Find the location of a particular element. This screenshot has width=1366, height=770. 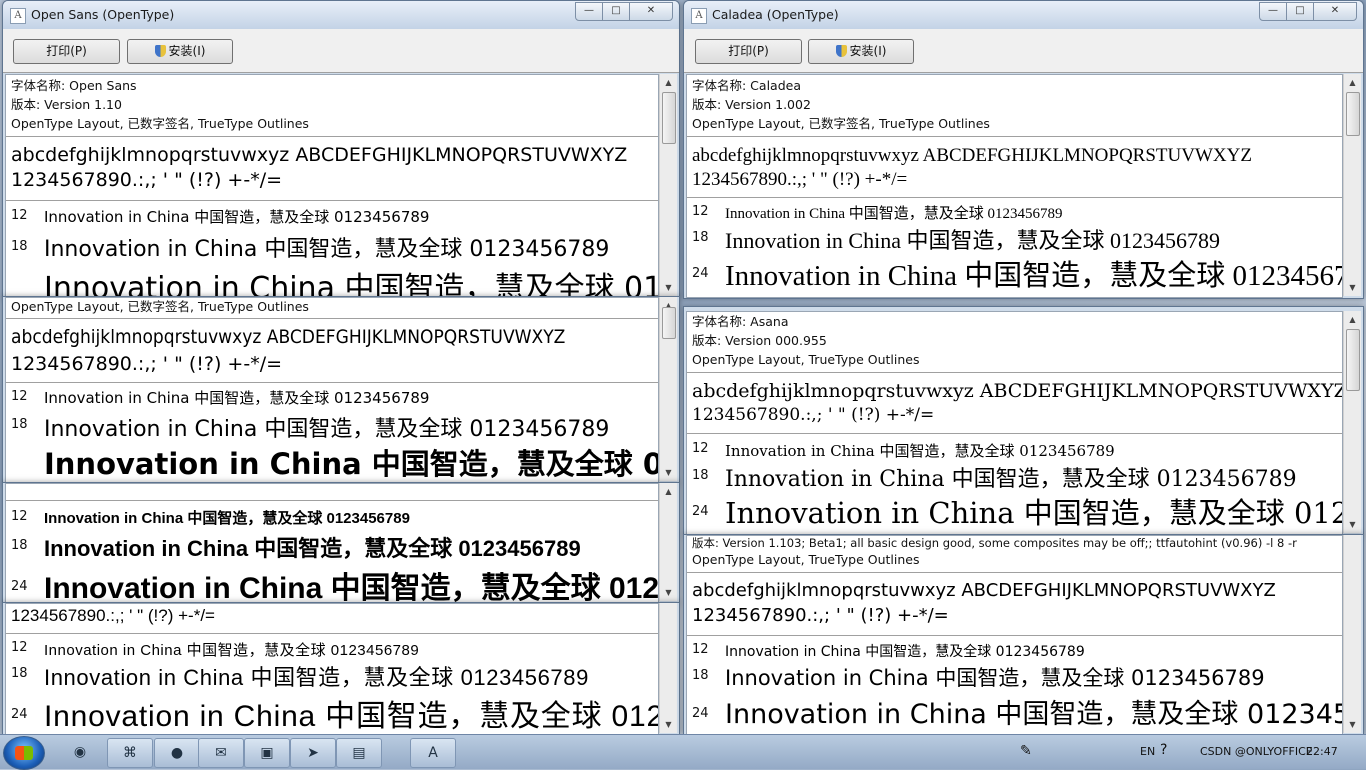

toolbar: 打印(P) 安装(I) is located at coordinates (341, 51).